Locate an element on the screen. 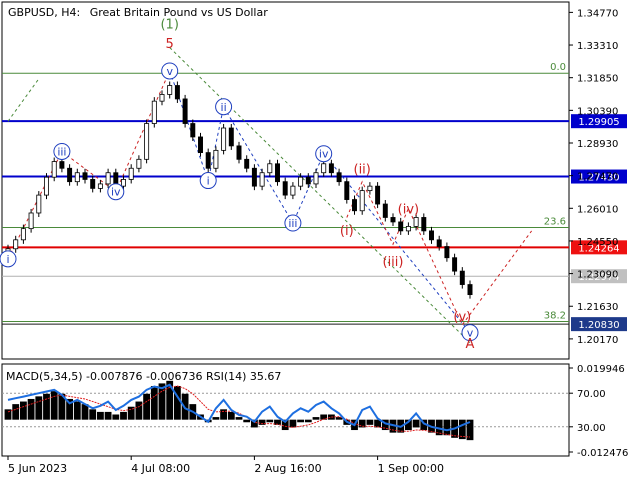 Image resolution: width=640 pixels, height=480 pixels. wave-label-wave-ii: ii is located at coordinates (224, 107).